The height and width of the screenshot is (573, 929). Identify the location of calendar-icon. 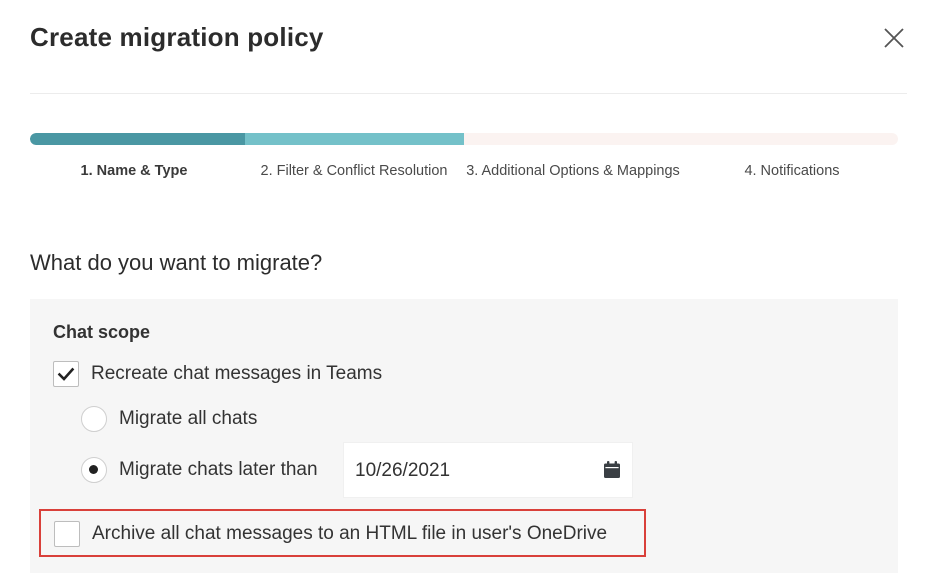
(612, 470).